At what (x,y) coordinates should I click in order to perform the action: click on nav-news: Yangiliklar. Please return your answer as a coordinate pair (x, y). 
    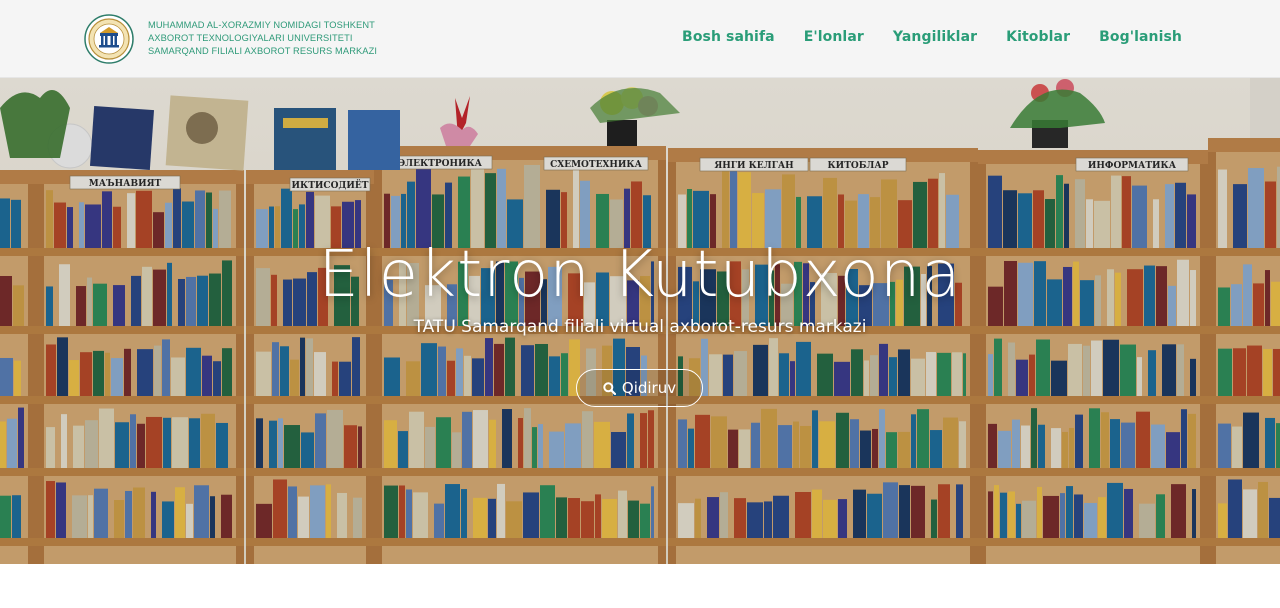
    Looking at the image, I should click on (935, 37).